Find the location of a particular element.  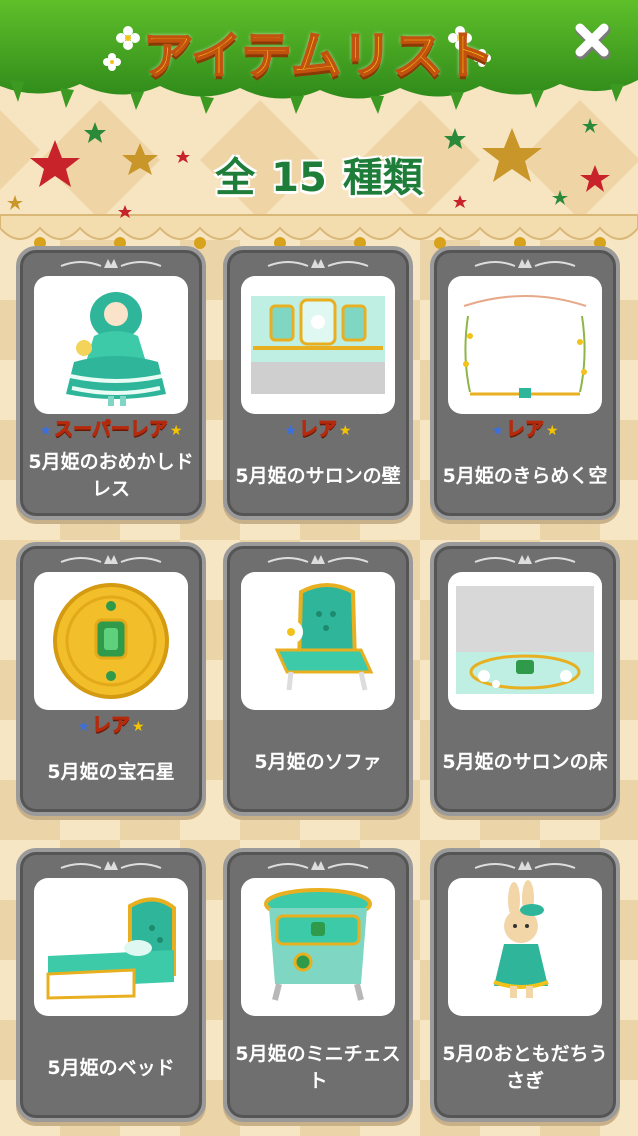

item-count: 全 15 種類 is located at coordinates (319, 174).